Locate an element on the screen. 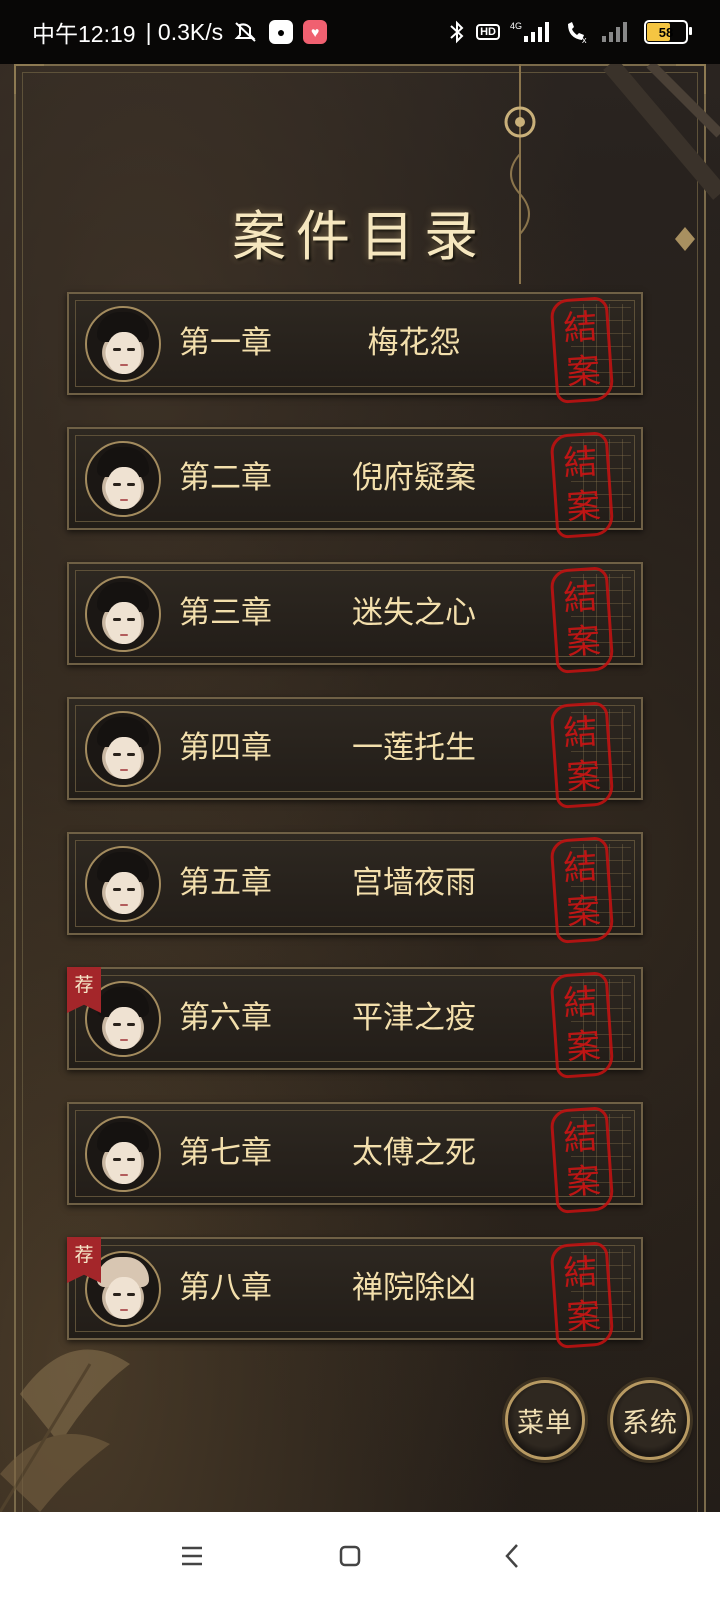 This screenshot has height=1600, width=720. status-bar: 中午12:19 | 0.3K/s ● ♥ HD 4G x 58 is located at coordinates (360, 32).